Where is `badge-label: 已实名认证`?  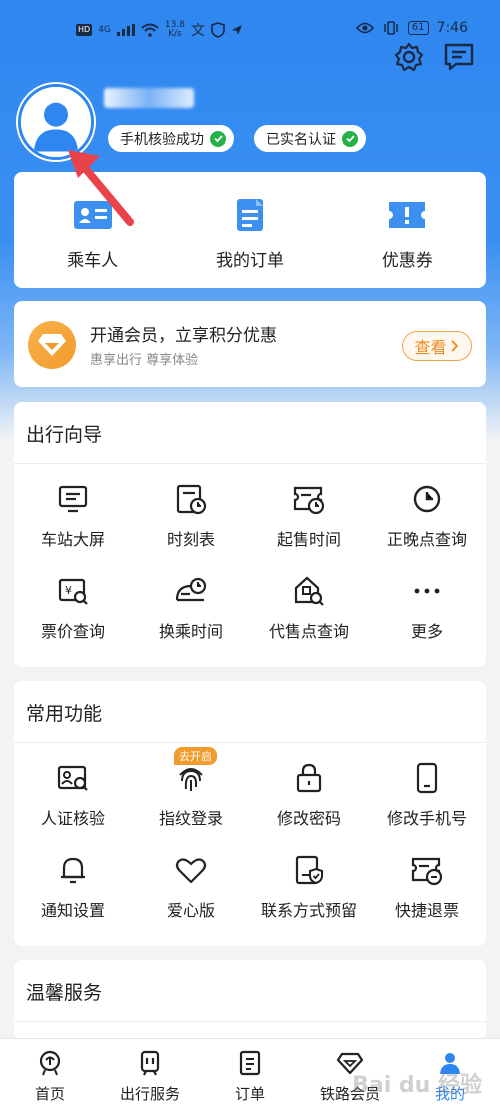 badge-label: 已实名认证 is located at coordinates (301, 139).